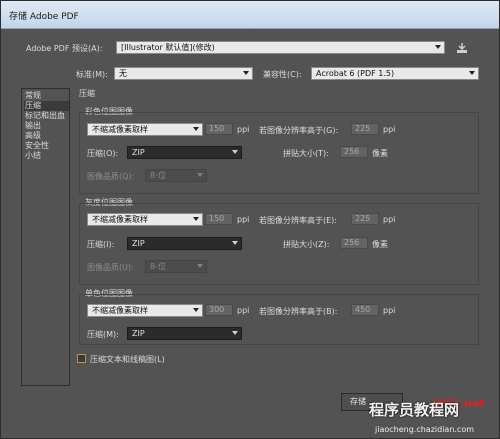 The height and width of the screenshot is (439, 500). Describe the element at coordinates (243, 129) in the screenshot. I see `color-ppi-unit: ppi` at that location.